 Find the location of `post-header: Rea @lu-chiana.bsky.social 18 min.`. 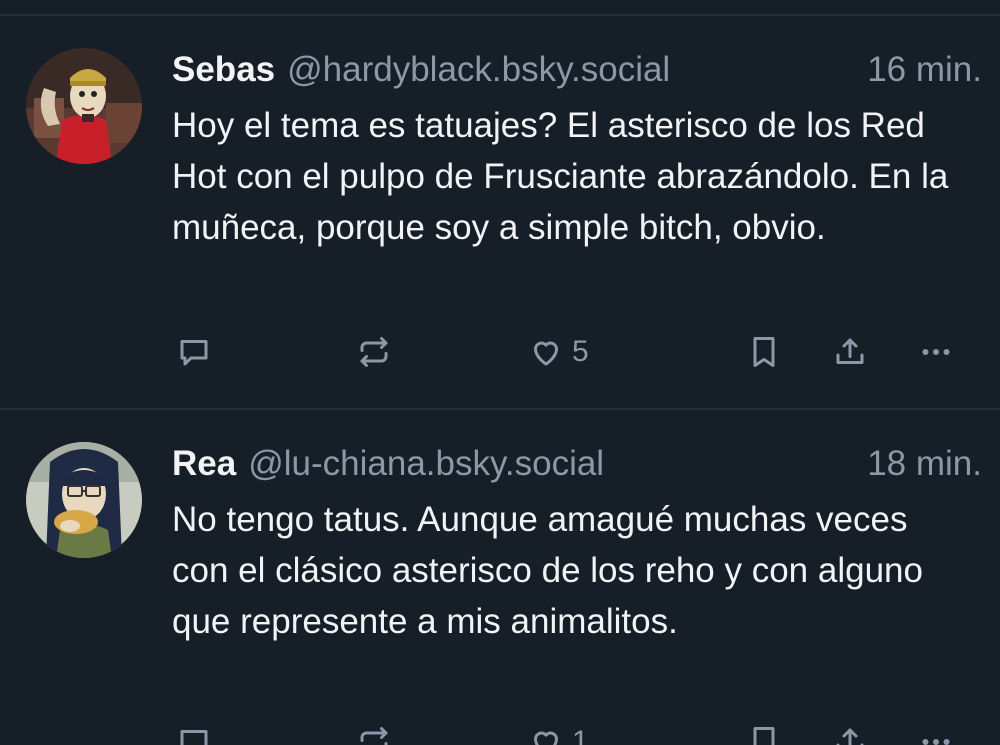

post-header: Rea @lu-chiana.bsky.social 18 min. is located at coordinates (577, 466).